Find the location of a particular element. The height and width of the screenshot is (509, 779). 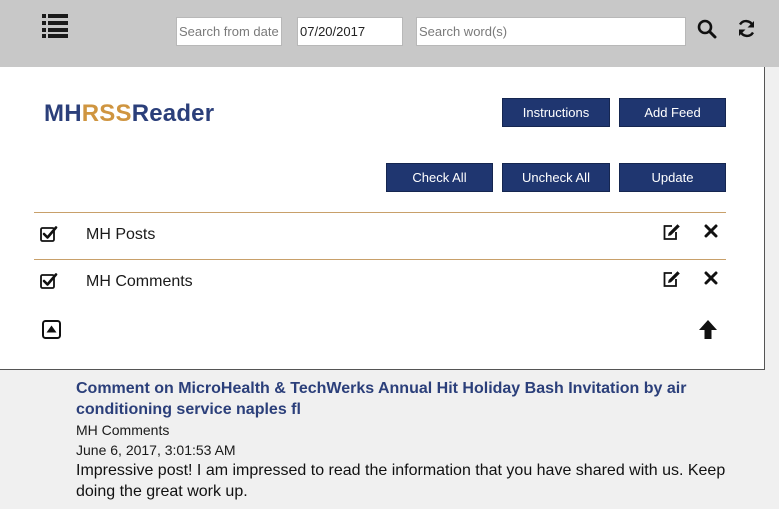

date-input is located at coordinates (350, 31).